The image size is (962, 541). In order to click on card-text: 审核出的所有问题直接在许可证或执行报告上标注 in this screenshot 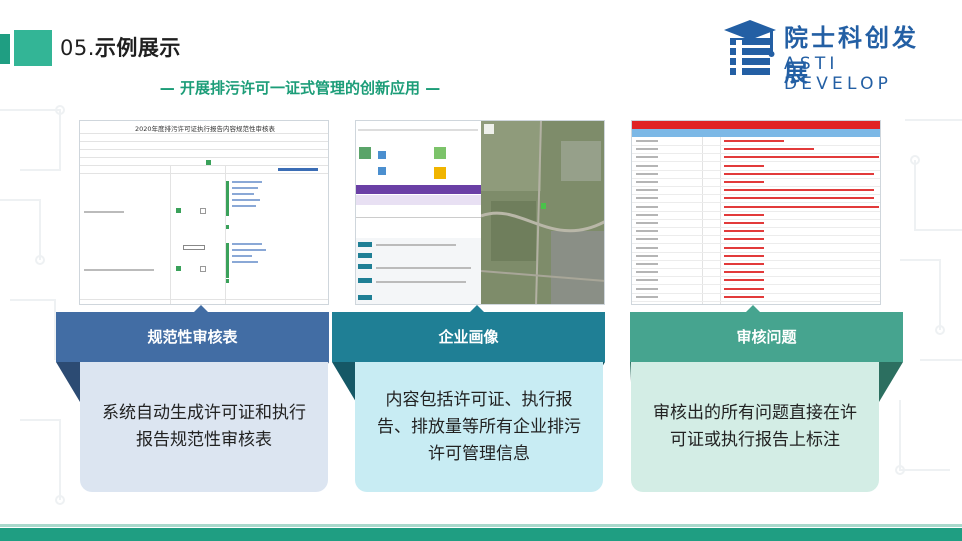, I will do `click(755, 426)`.